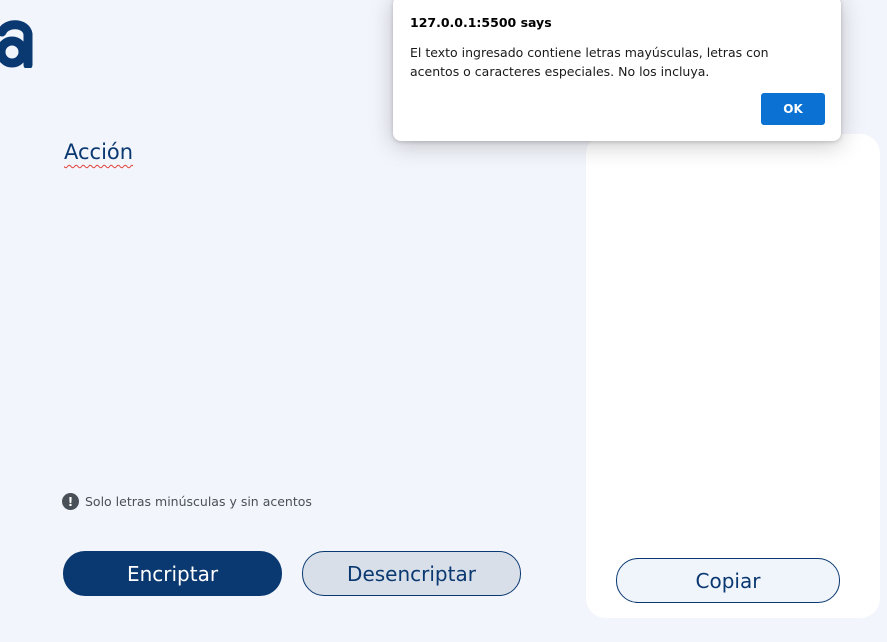 This screenshot has width=887, height=642. I want to click on hint: ! Solo letras minúsculas y sin acentos, so click(187, 501).